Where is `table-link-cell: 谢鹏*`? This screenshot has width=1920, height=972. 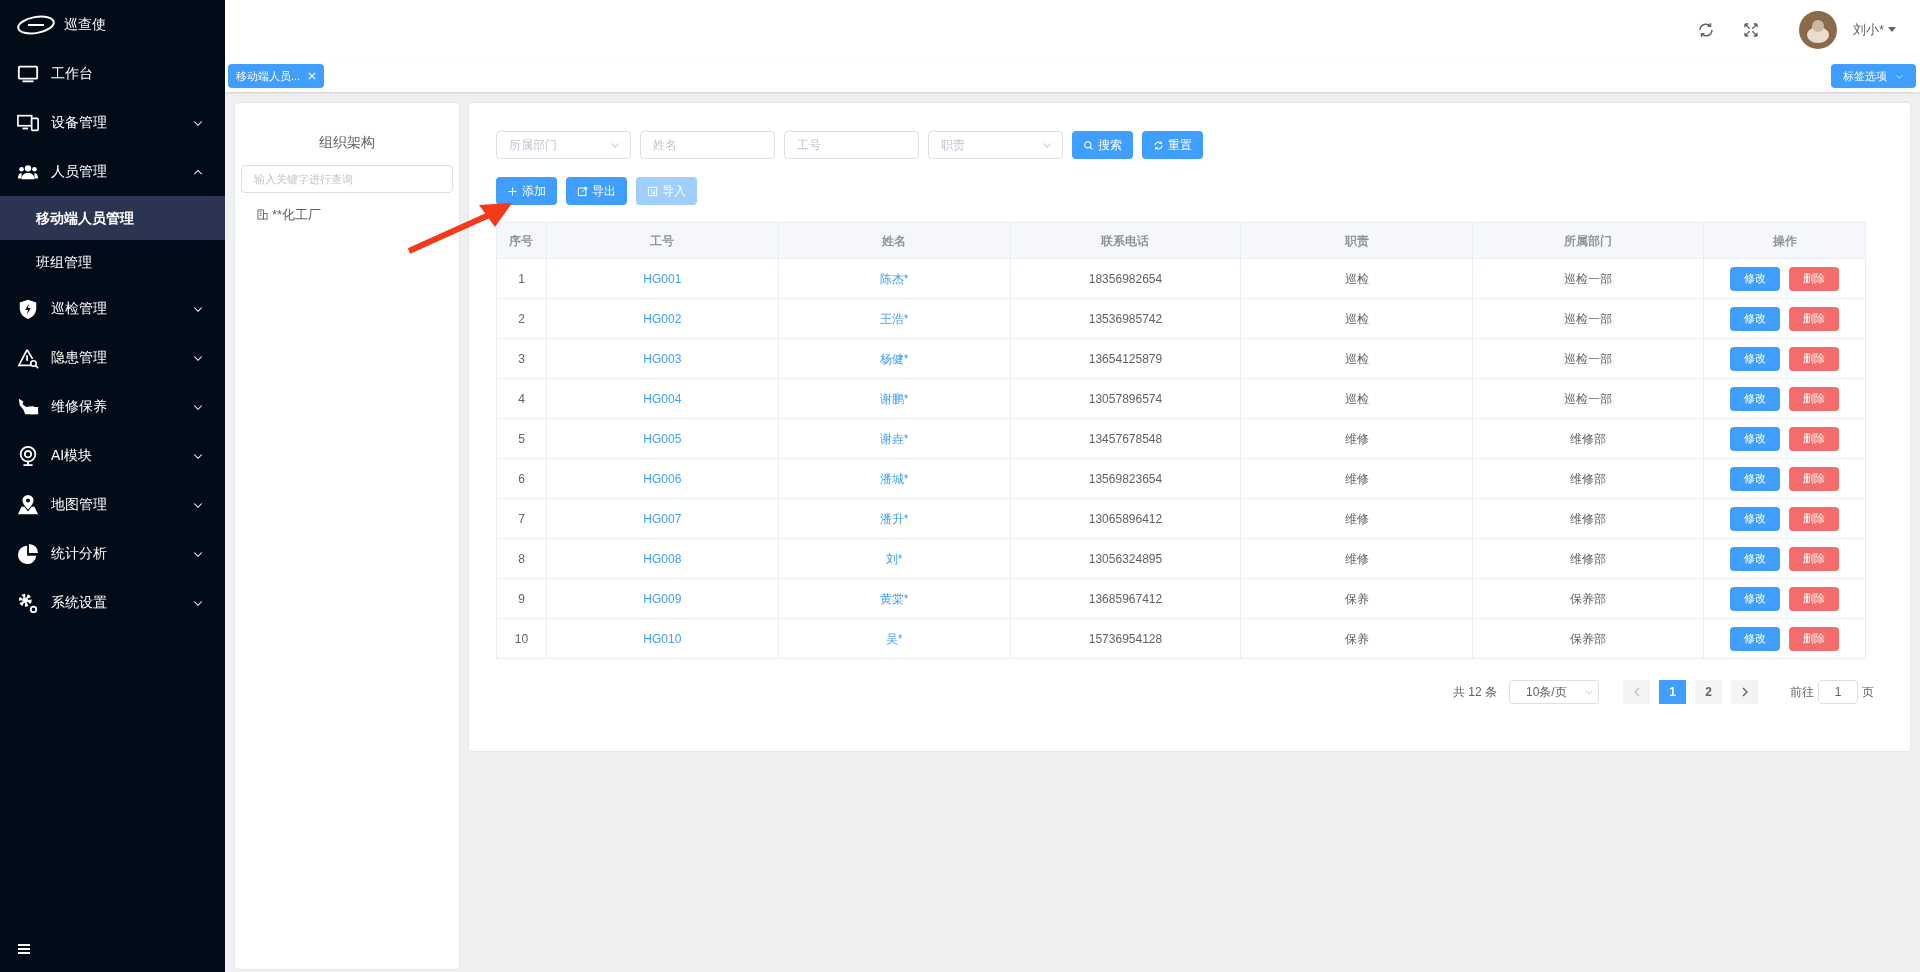
table-link-cell: 谢鹏* is located at coordinates (894, 398).